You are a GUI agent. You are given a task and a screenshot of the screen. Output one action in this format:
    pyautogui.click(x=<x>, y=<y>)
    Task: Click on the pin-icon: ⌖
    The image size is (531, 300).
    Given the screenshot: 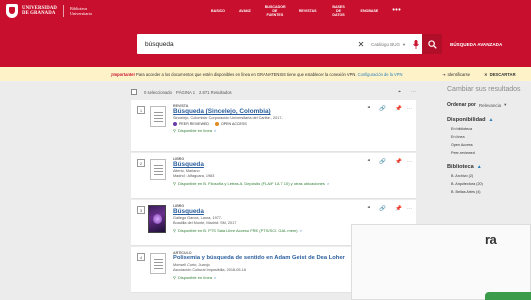 What is the action you would take?
    pyautogui.click(x=399, y=92)
    